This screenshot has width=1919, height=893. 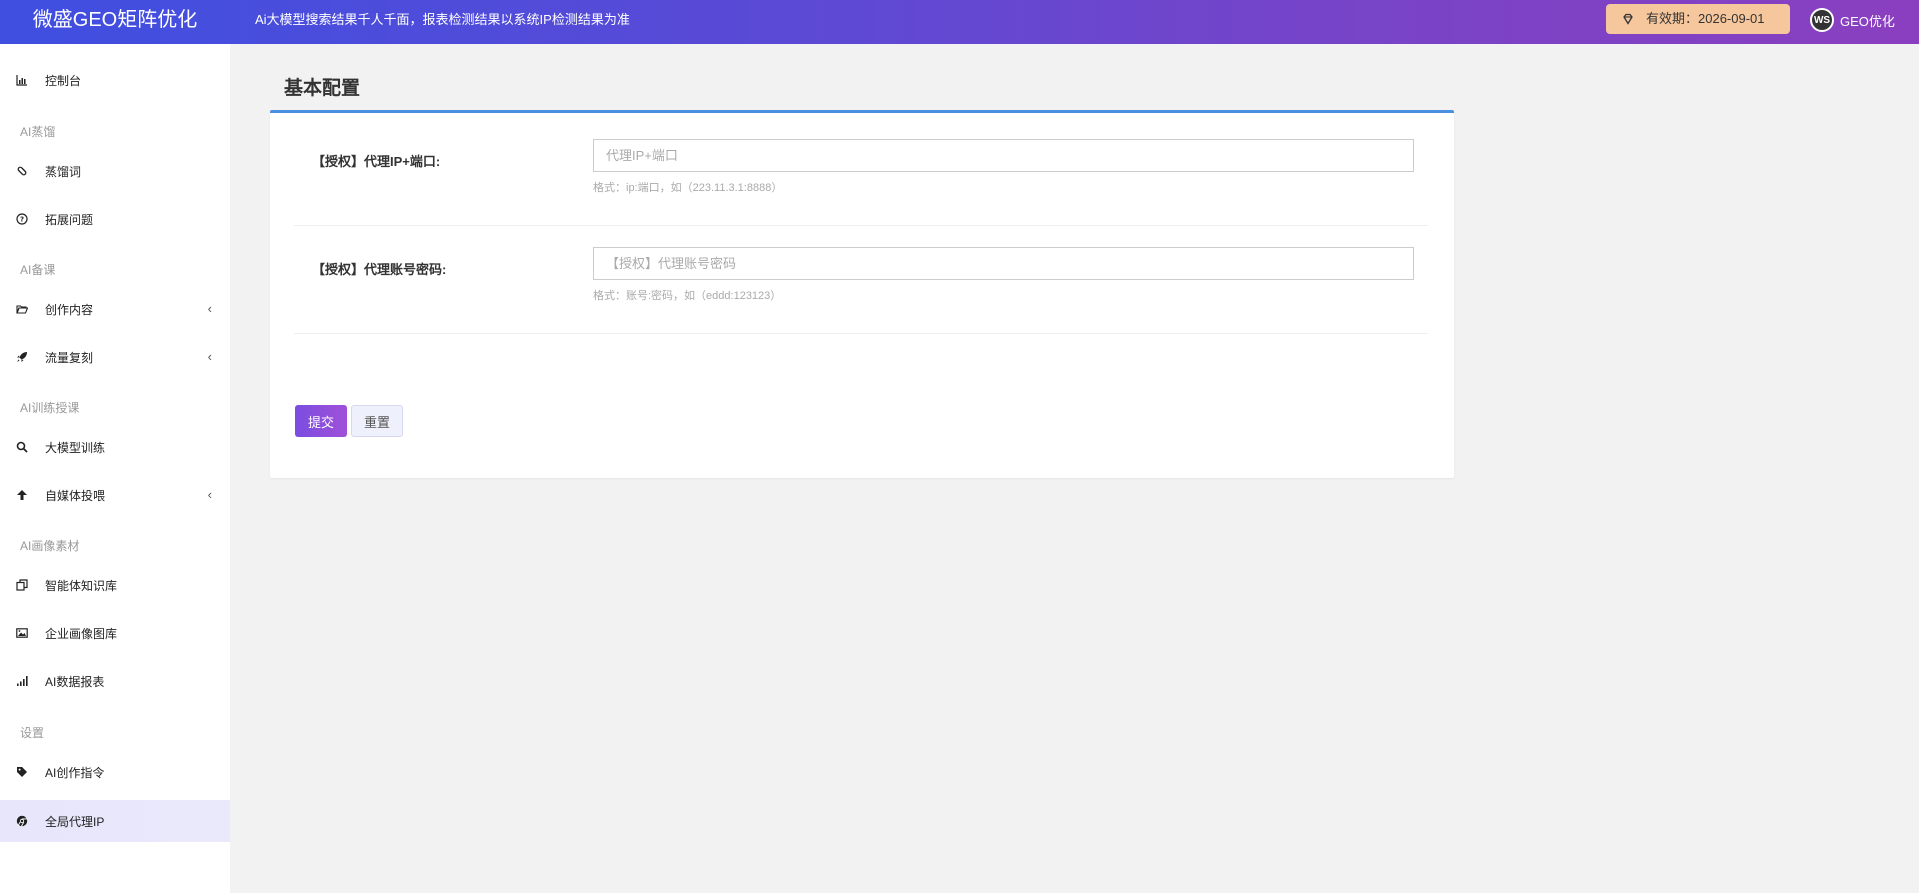 What do you see at coordinates (1705, 18) in the screenshot?
I see `expiry-text: 有效期：2026-09-01` at bounding box center [1705, 18].